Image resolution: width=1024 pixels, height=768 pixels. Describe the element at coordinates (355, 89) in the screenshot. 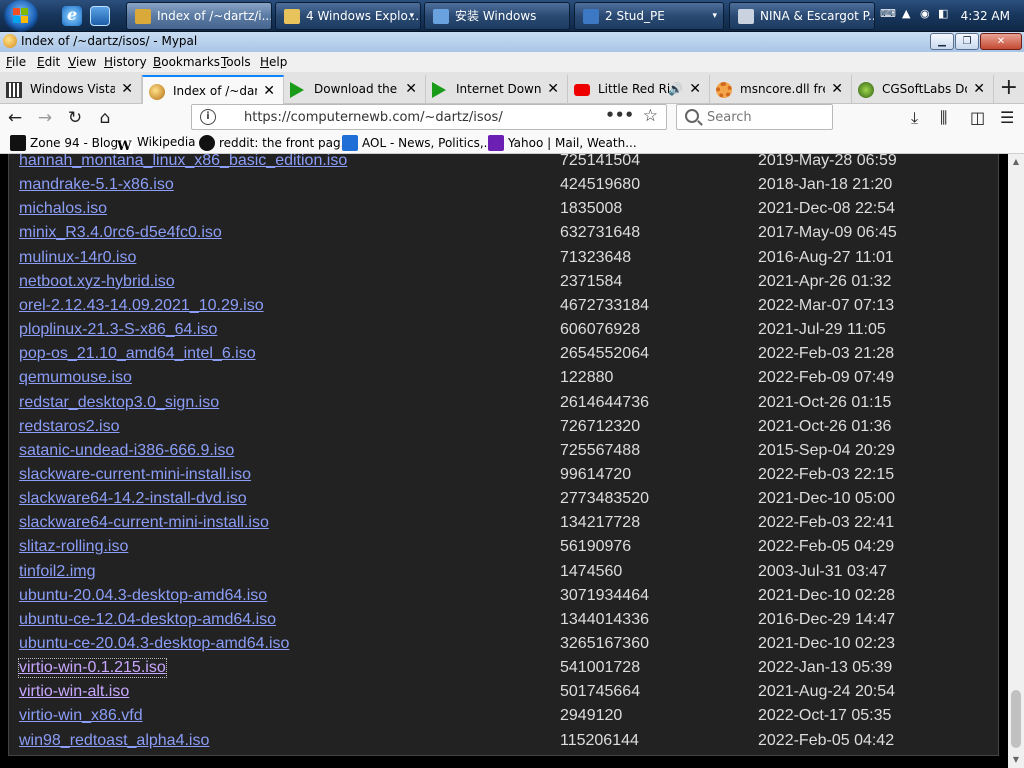

I see `tab: Download the l ✕` at that location.